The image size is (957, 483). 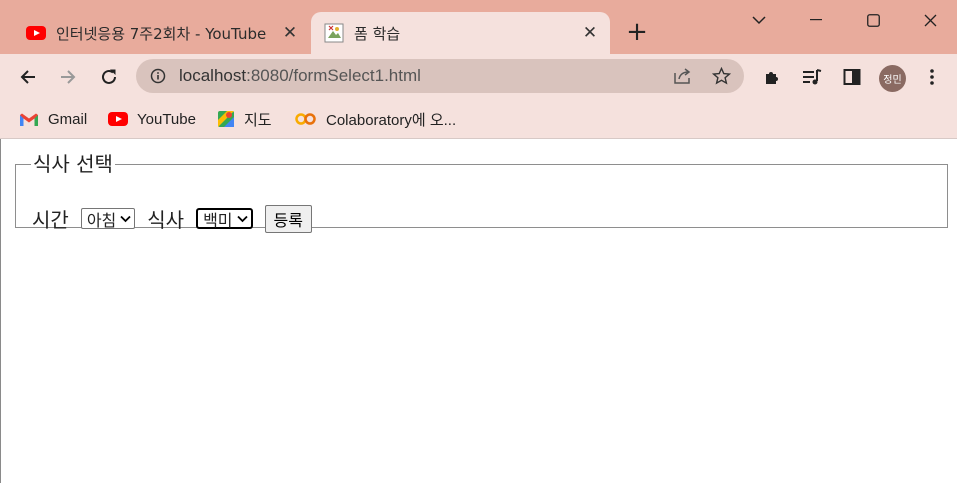 What do you see at coordinates (721, 76) in the screenshot?
I see `bookmark-star-icon` at bounding box center [721, 76].